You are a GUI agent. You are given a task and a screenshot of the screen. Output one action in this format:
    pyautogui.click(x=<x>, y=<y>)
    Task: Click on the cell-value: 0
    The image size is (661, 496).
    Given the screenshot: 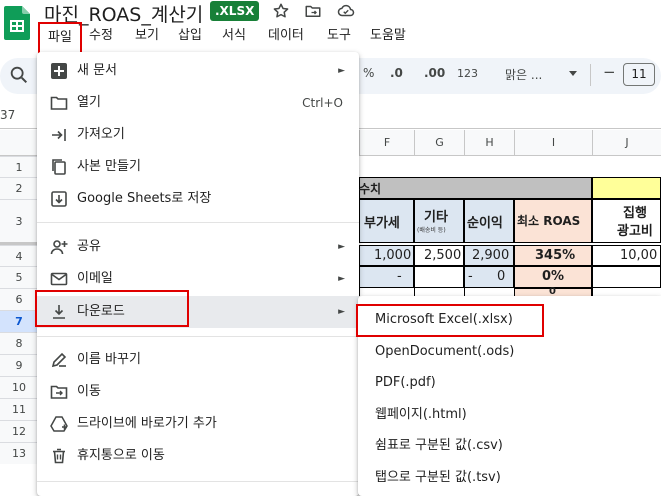 What is the action you would take?
    pyautogui.click(x=552, y=291)
    